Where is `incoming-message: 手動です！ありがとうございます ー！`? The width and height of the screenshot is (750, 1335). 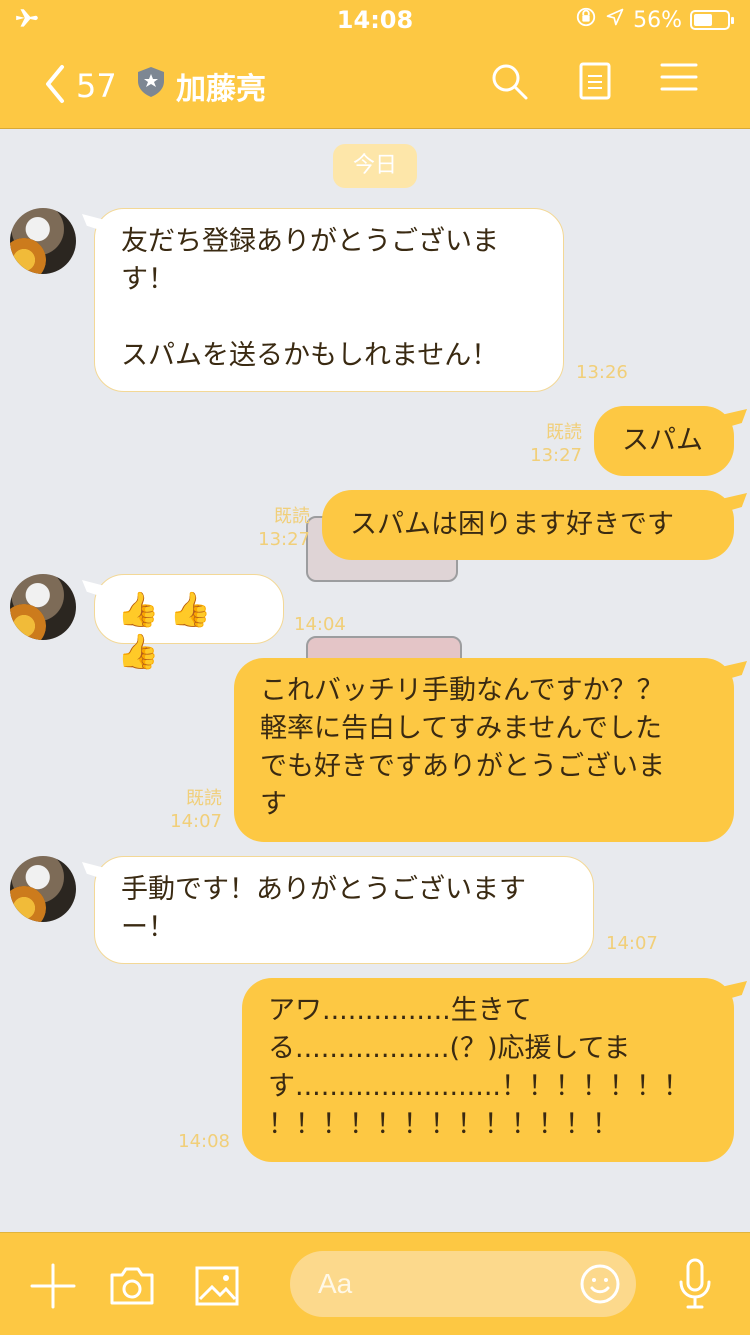
incoming-message: 手動です！ありがとうございます ー！ is located at coordinates (344, 910).